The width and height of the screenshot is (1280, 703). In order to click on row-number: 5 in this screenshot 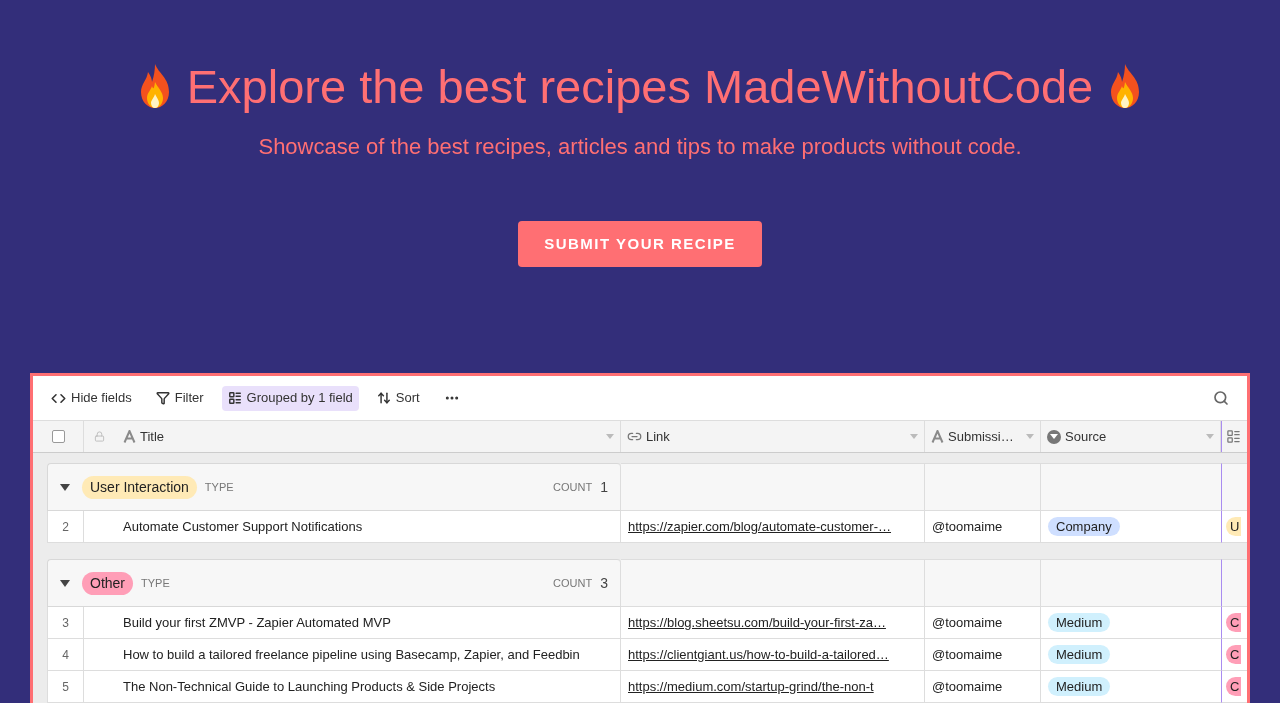, I will do `click(65, 687)`.